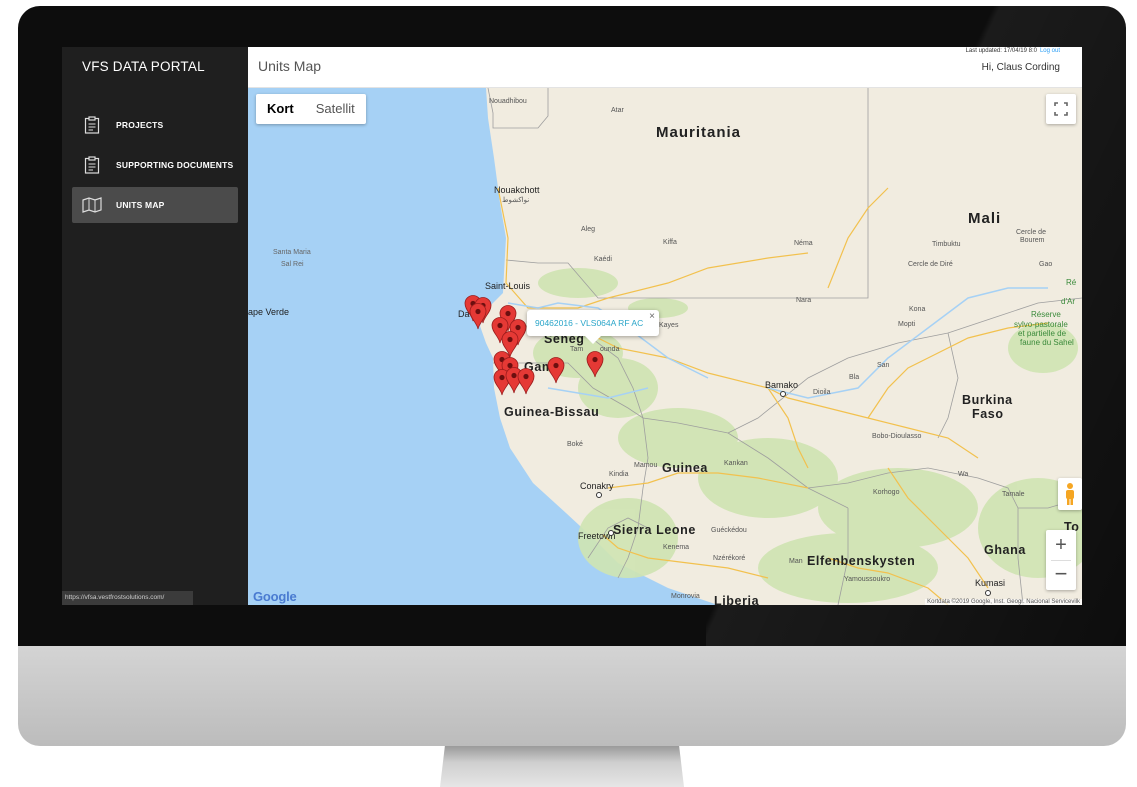 The image size is (1137, 787). I want to click on label-reserve-3: et partielle de, so click(1042, 333).